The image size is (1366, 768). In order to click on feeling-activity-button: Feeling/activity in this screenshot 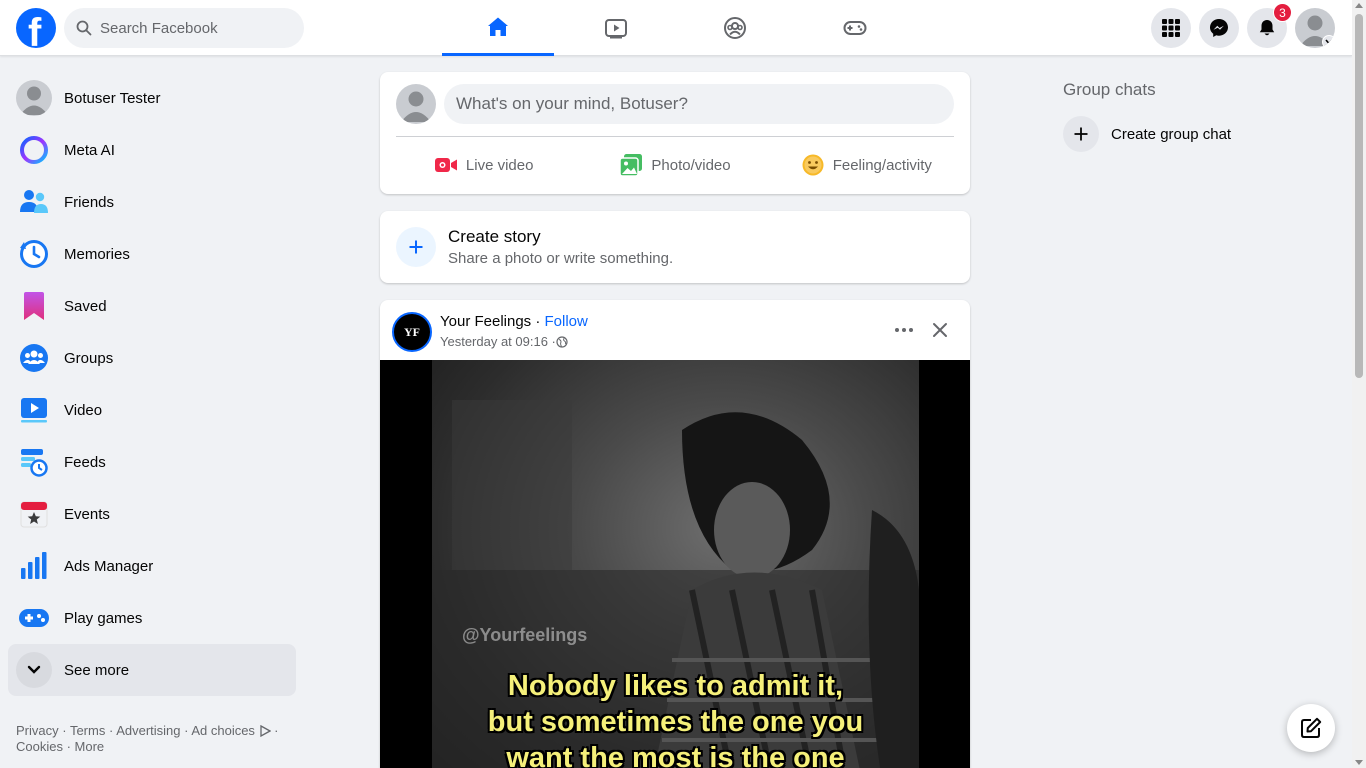, I will do `click(866, 165)`.